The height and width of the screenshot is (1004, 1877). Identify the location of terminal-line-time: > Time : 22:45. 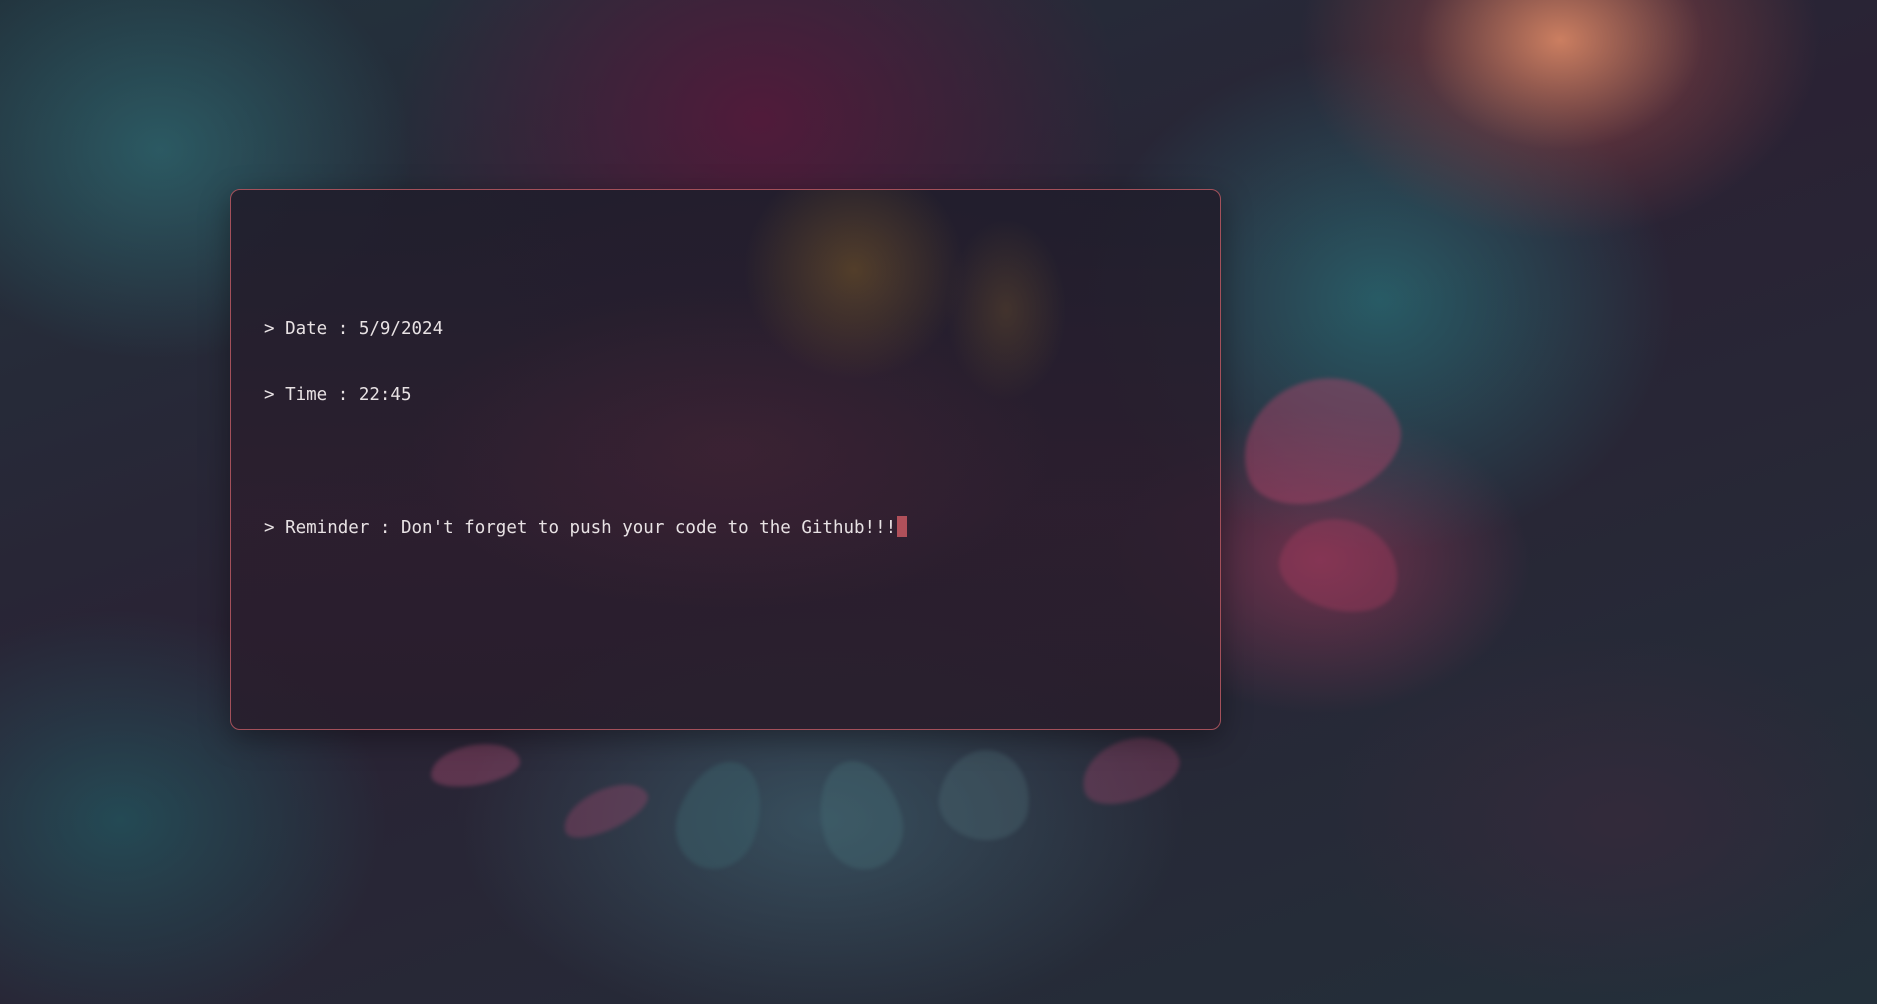
(338, 395).